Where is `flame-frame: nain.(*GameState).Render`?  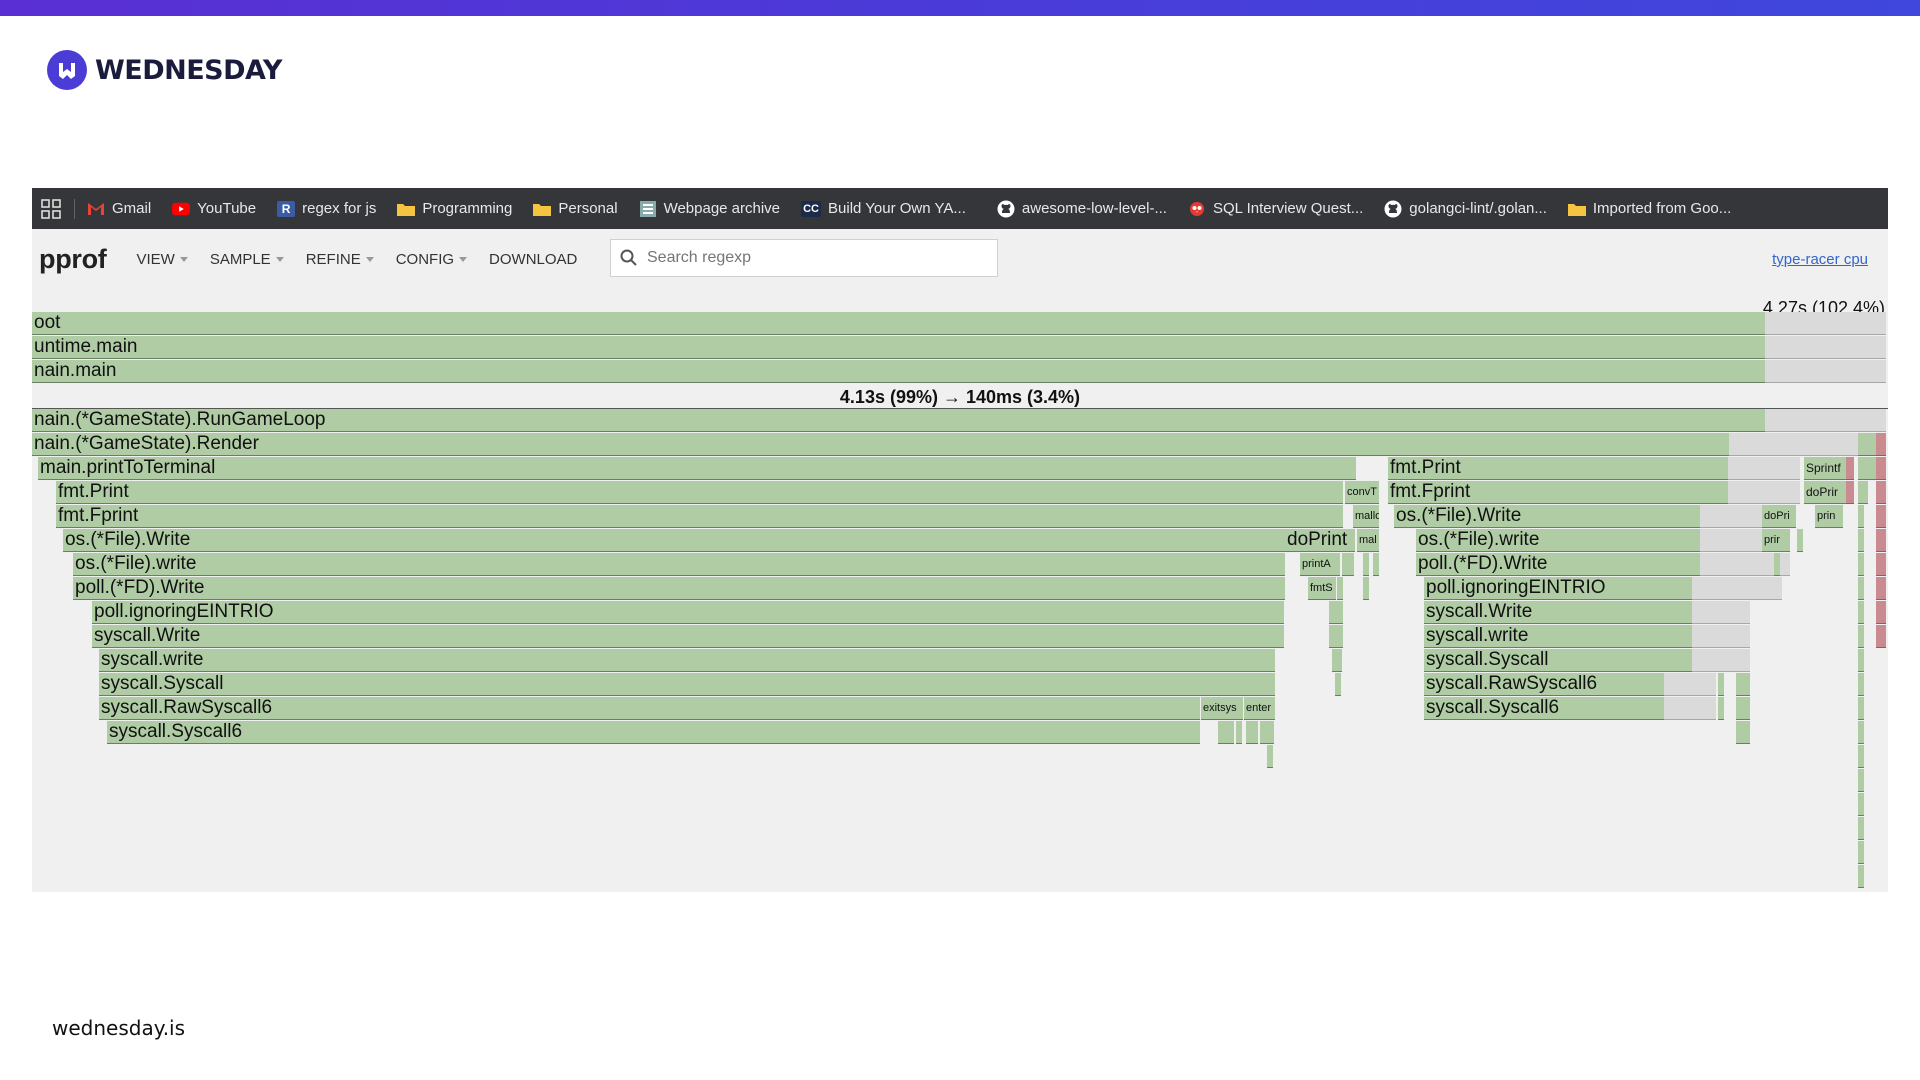 flame-frame: nain.(*GameState).Render is located at coordinates (880, 444).